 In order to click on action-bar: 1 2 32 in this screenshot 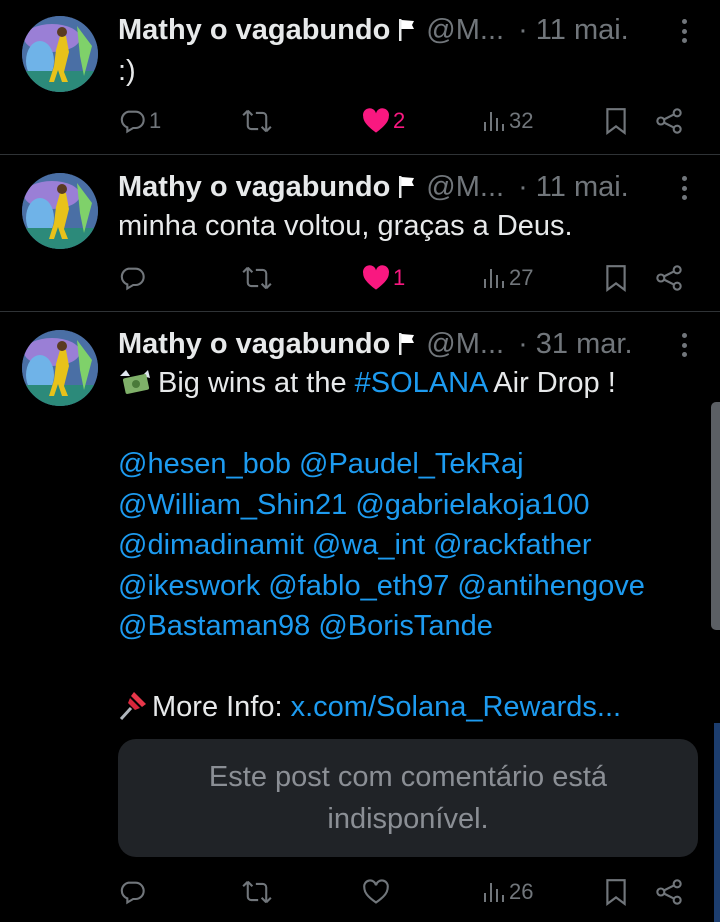, I will do `click(360, 121)`.